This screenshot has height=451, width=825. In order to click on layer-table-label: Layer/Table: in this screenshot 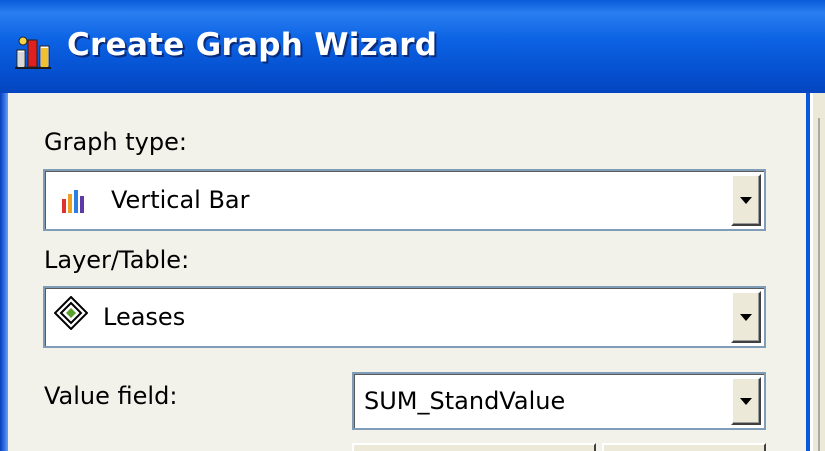, I will do `click(117, 260)`.